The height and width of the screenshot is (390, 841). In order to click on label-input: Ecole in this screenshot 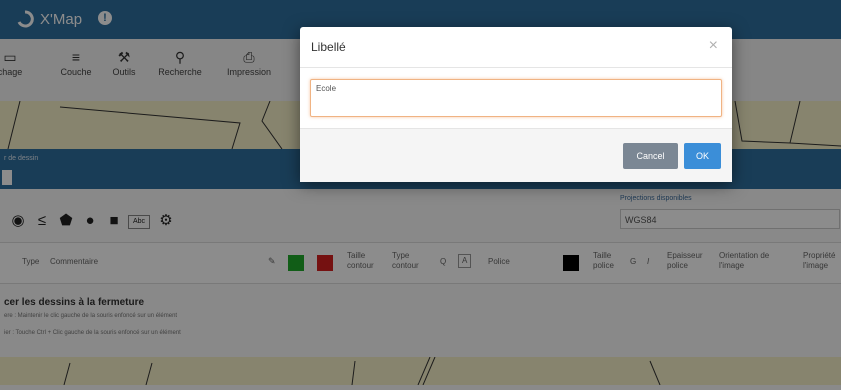, I will do `click(516, 98)`.